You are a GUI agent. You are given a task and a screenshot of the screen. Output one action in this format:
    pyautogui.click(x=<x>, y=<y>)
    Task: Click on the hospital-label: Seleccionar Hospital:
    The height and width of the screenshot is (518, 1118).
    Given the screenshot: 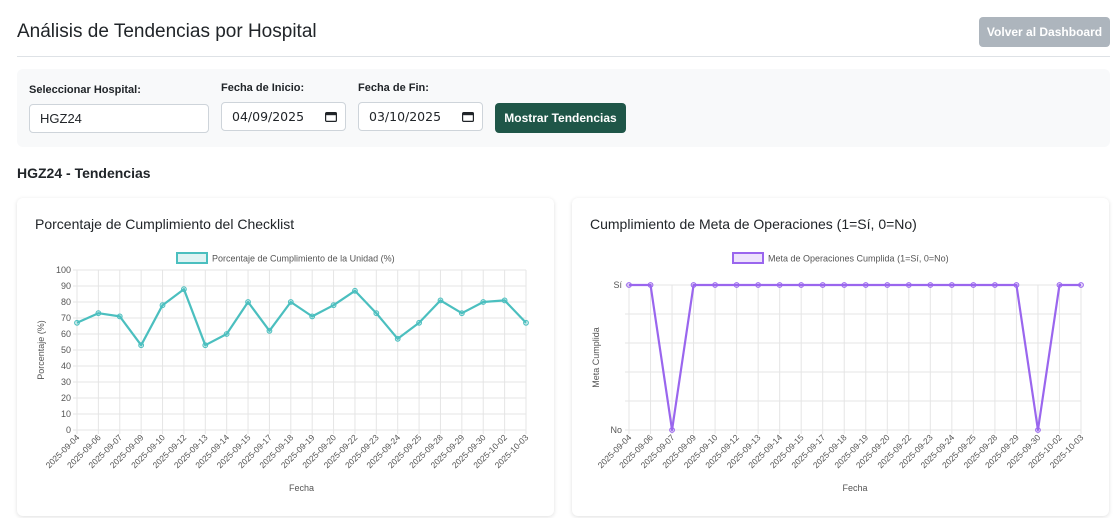 What is the action you would take?
    pyautogui.click(x=85, y=90)
    